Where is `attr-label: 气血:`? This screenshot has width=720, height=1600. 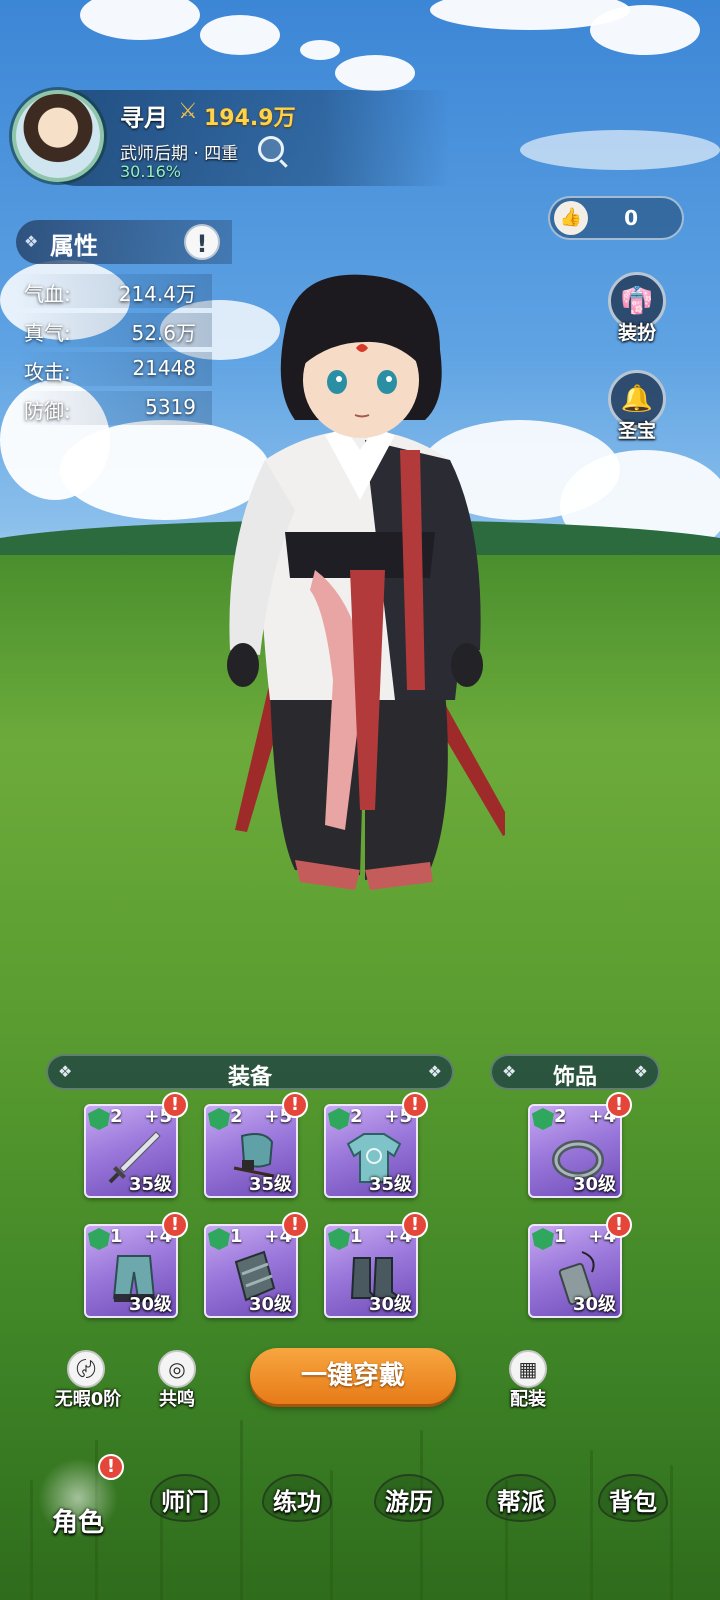 attr-label: 气血: is located at coordinates (47, 294).